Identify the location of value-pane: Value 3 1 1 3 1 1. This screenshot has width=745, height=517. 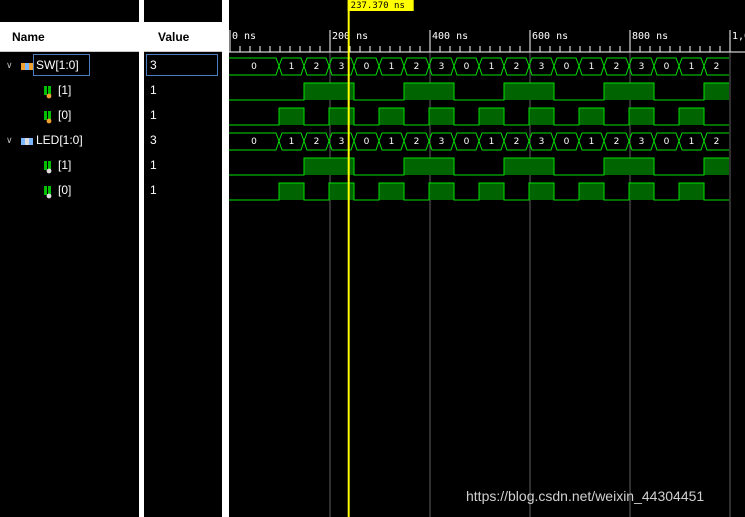
(183, 258).